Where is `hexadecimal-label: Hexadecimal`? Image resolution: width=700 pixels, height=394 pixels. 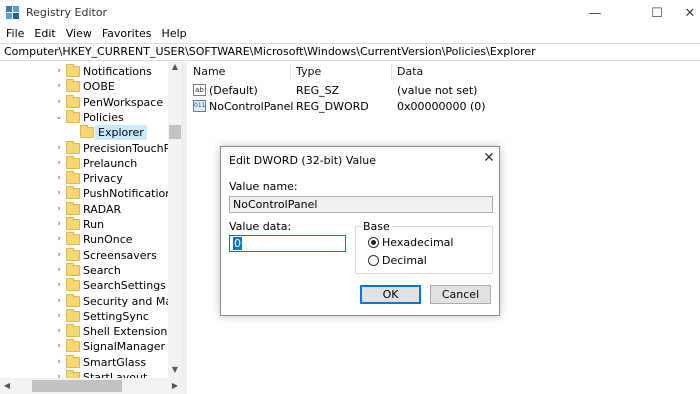 hexadecimal-label: Hexadecimal is located at coordinates (417, 242).